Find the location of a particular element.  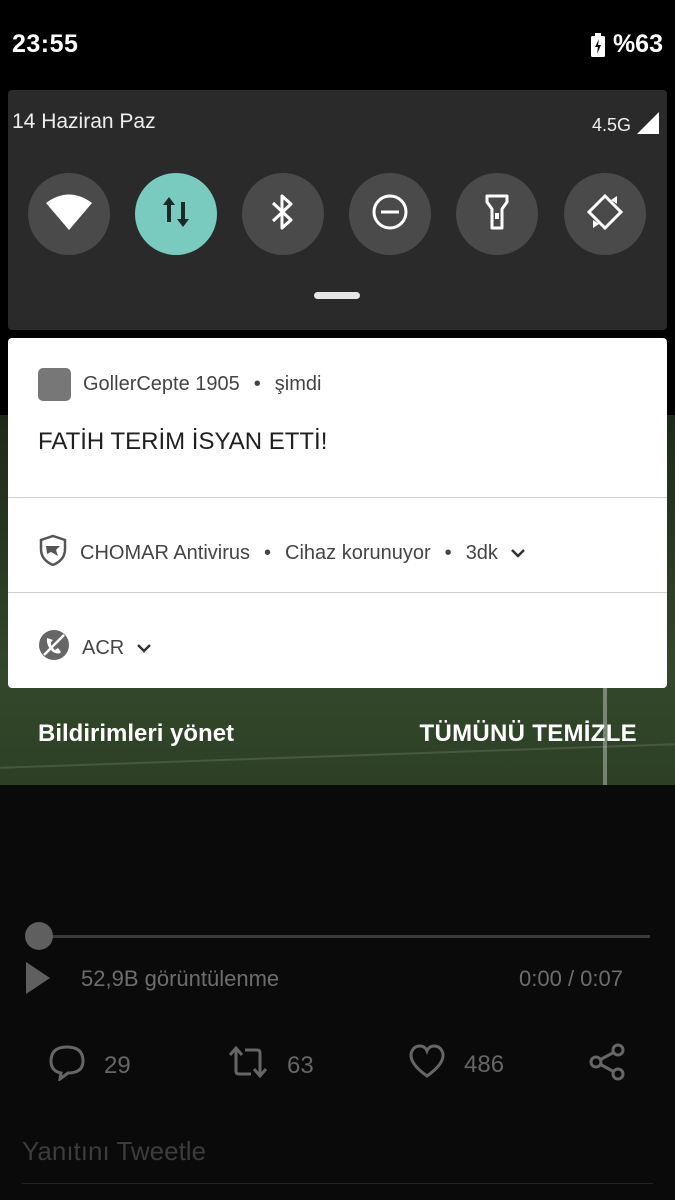

retweet-count: 63 is located at coordinates (300, 1065).